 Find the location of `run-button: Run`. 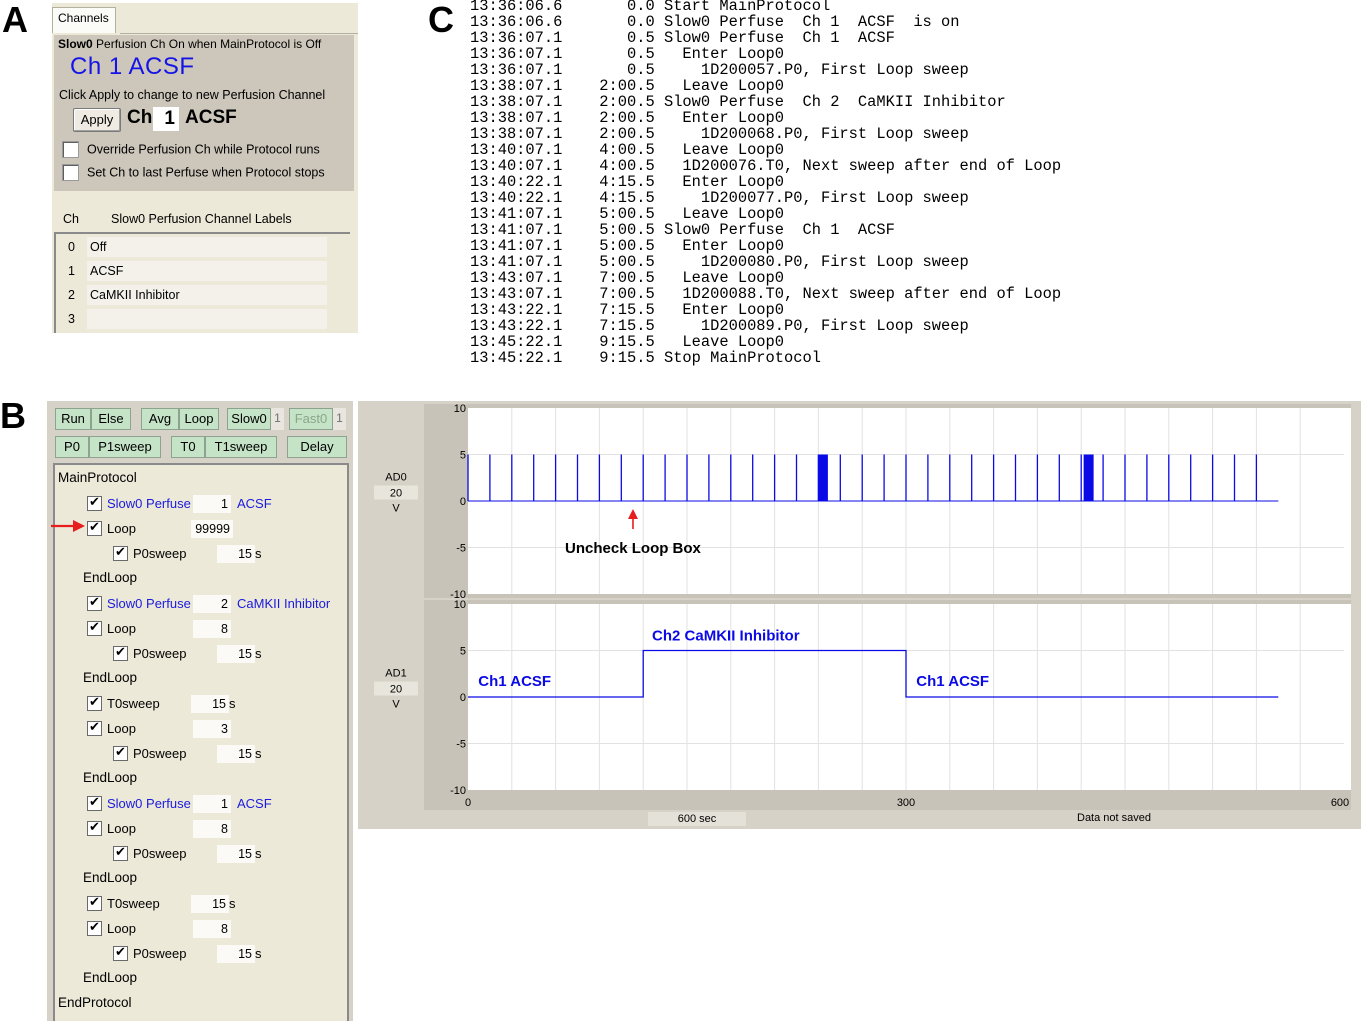

run-button: Run is located at coordinates (73, 419).